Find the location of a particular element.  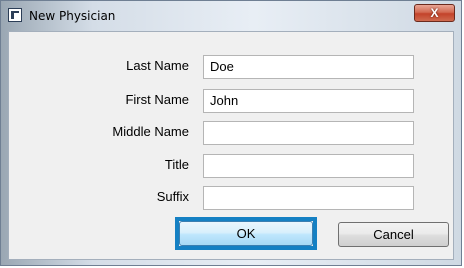

last-name-field: Doe is located at coordinates (308, 67).